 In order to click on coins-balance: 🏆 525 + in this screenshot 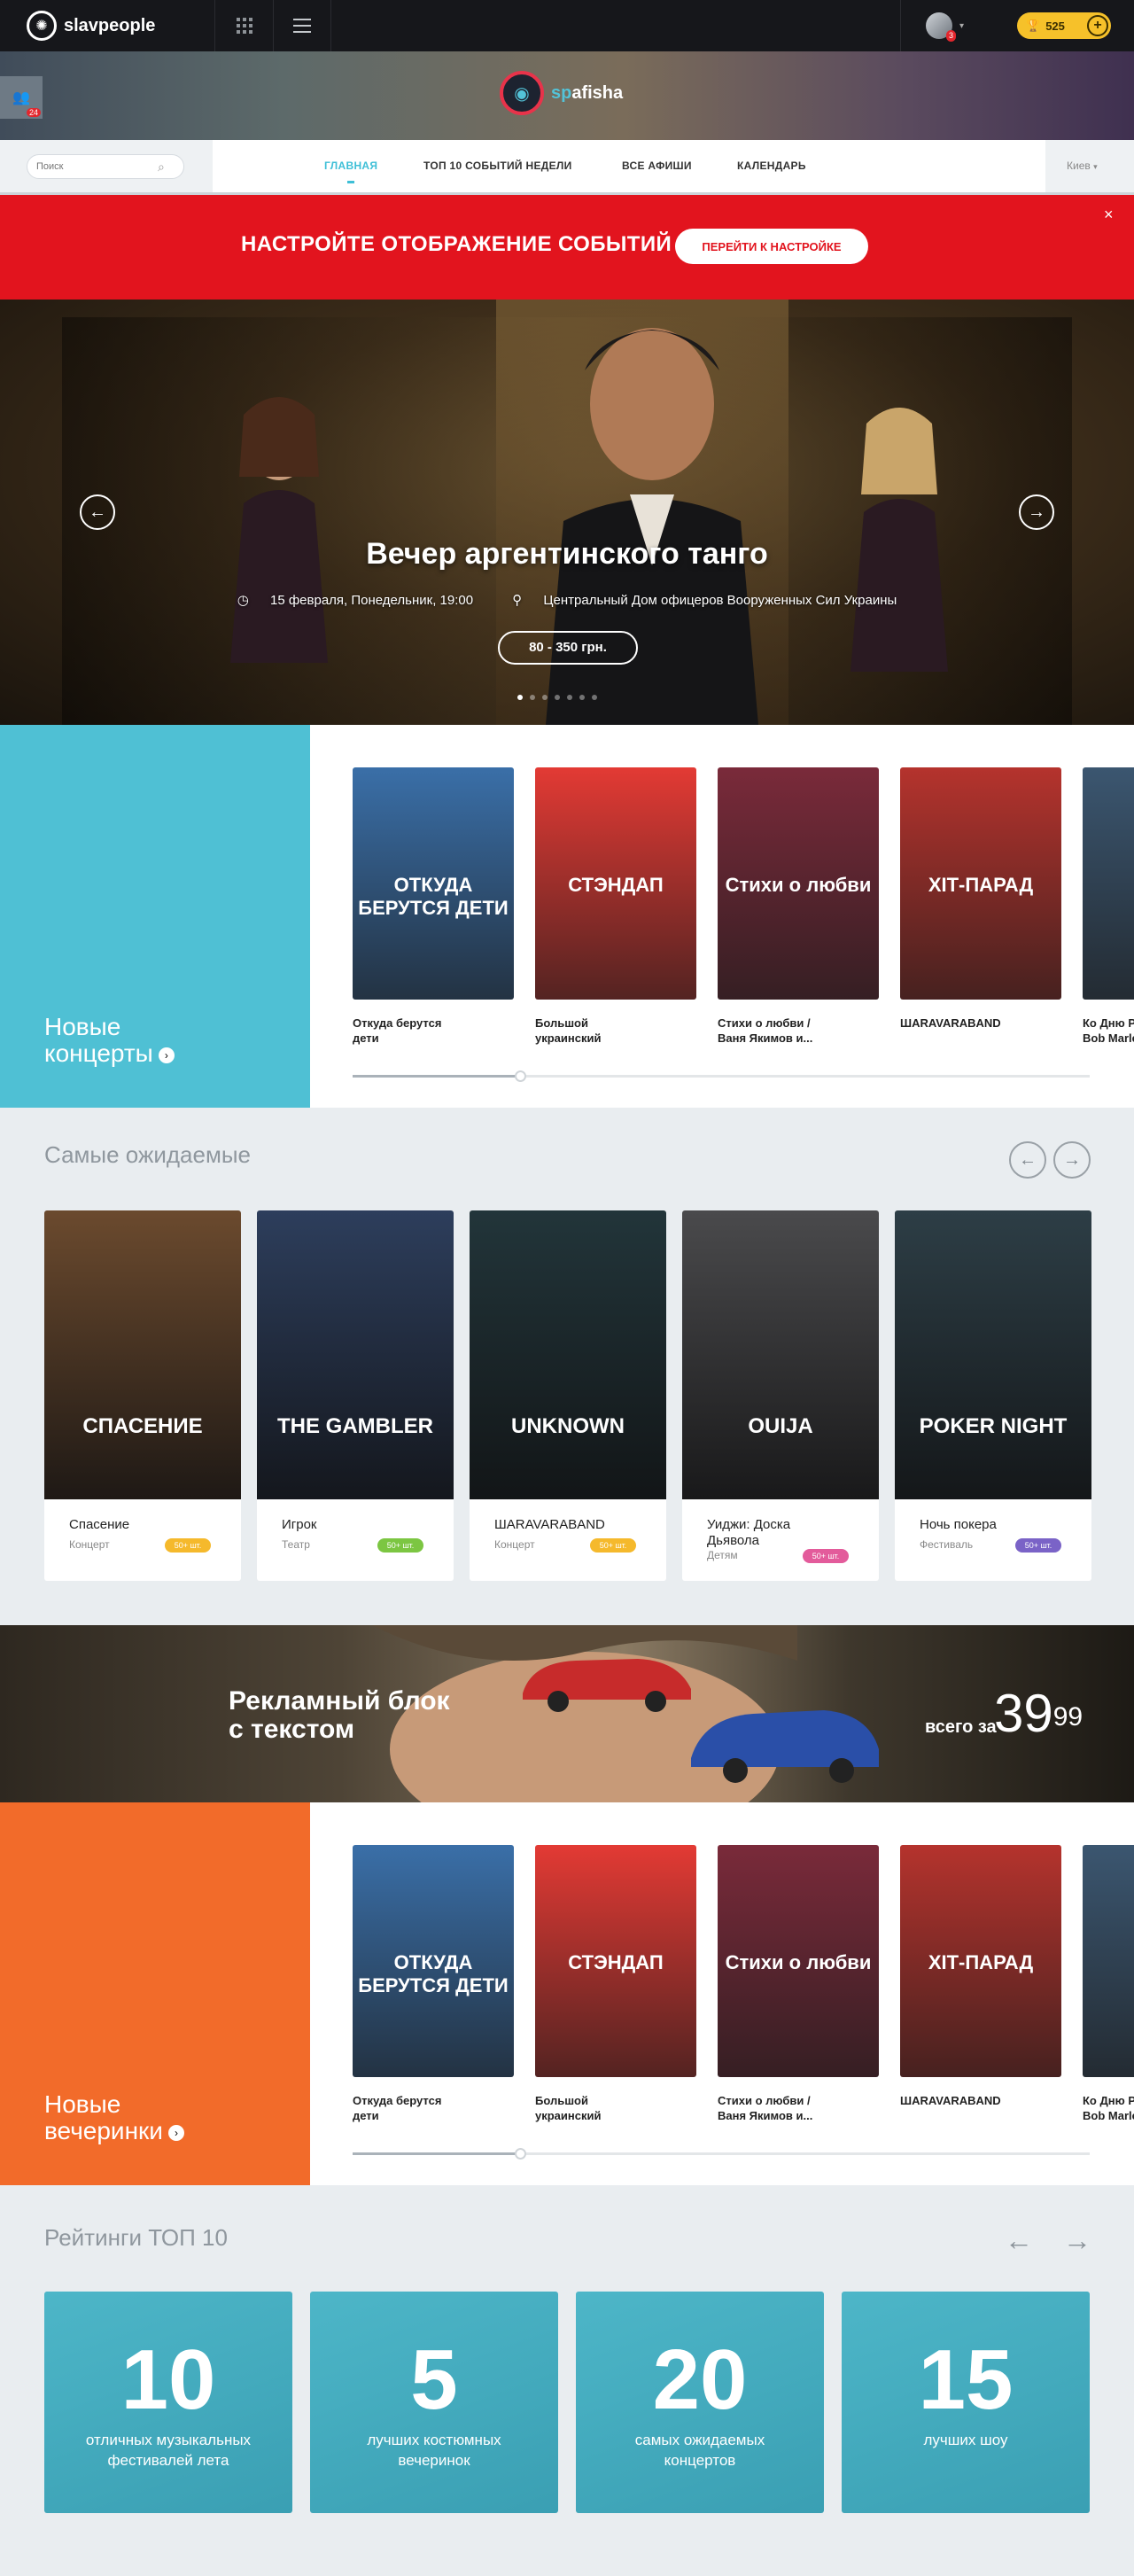, I will do `click(1064, 26)`.